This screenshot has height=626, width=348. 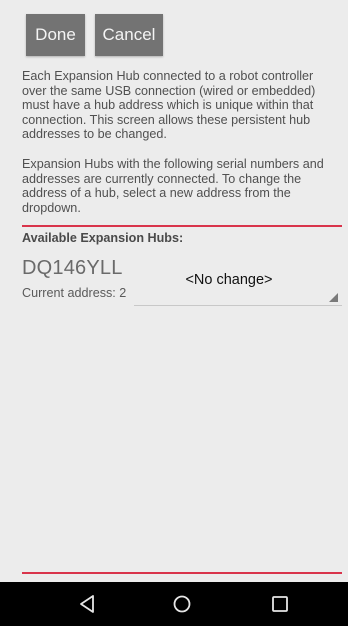 I want to click on top-toolbar: Done Cancel, so click(x=174, y=32).